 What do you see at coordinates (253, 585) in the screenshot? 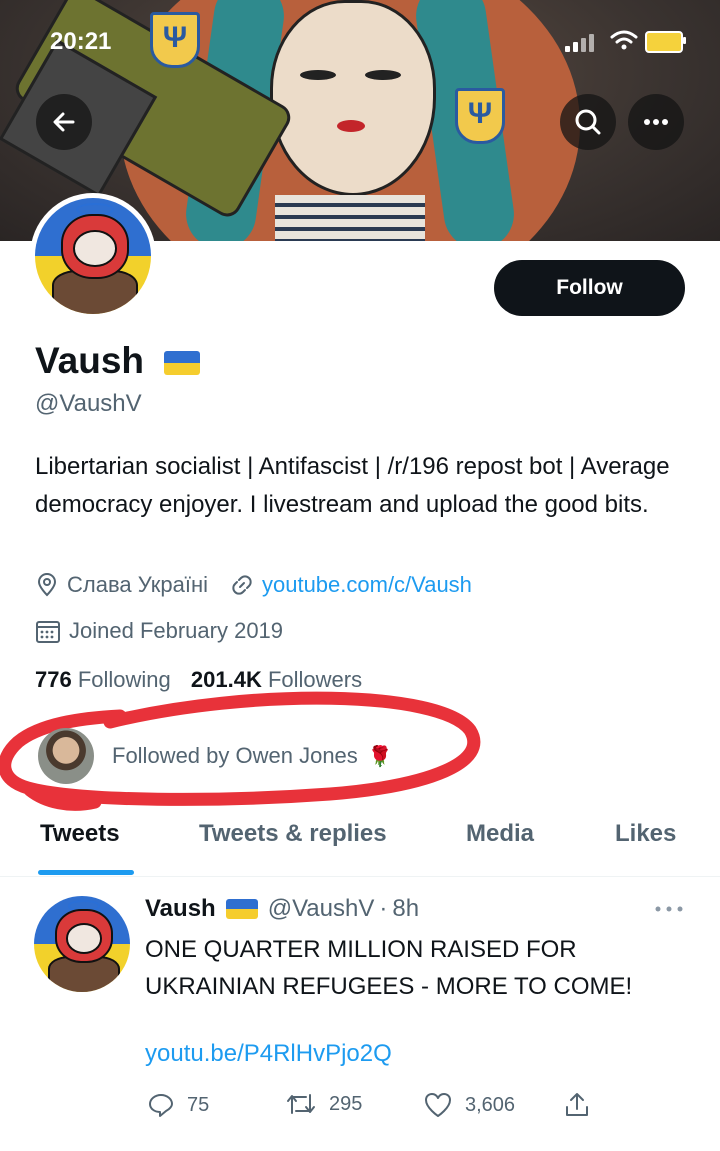
I see `profile-meta-row: Слава Україні youtube.com/c/Vaush` at bounding box center [253, 585].